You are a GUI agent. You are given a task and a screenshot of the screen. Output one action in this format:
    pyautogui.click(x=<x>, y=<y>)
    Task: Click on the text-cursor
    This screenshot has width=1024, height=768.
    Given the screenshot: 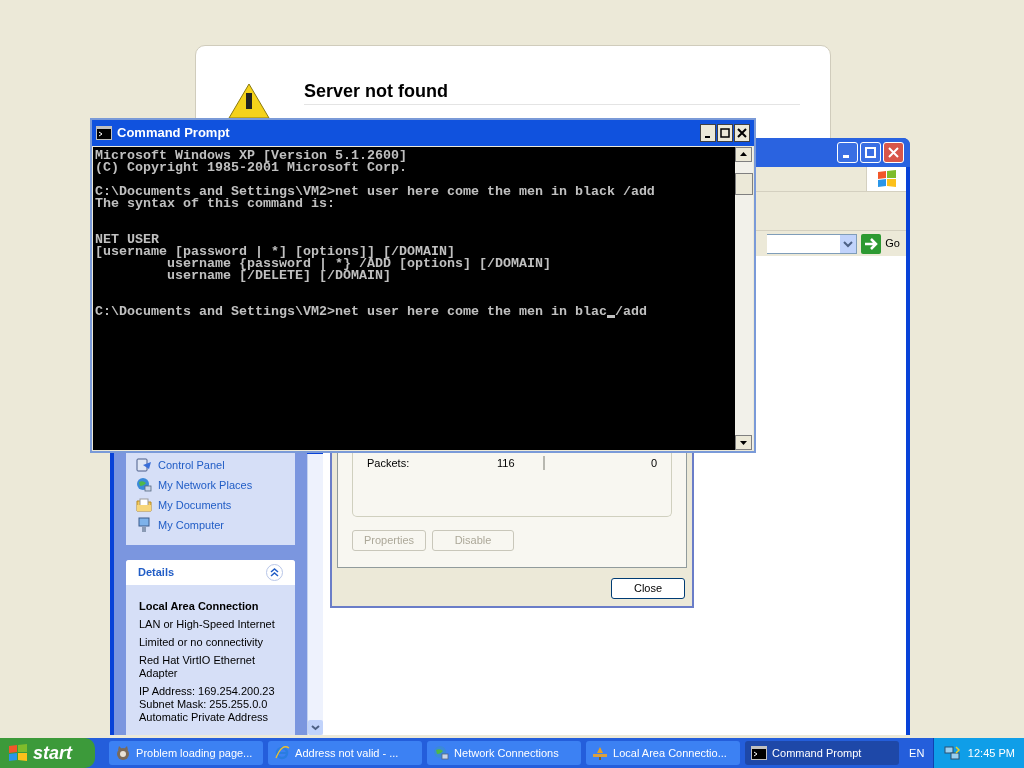 What is the action you would take?
    pyautogui.click(x=610, y=316)
    